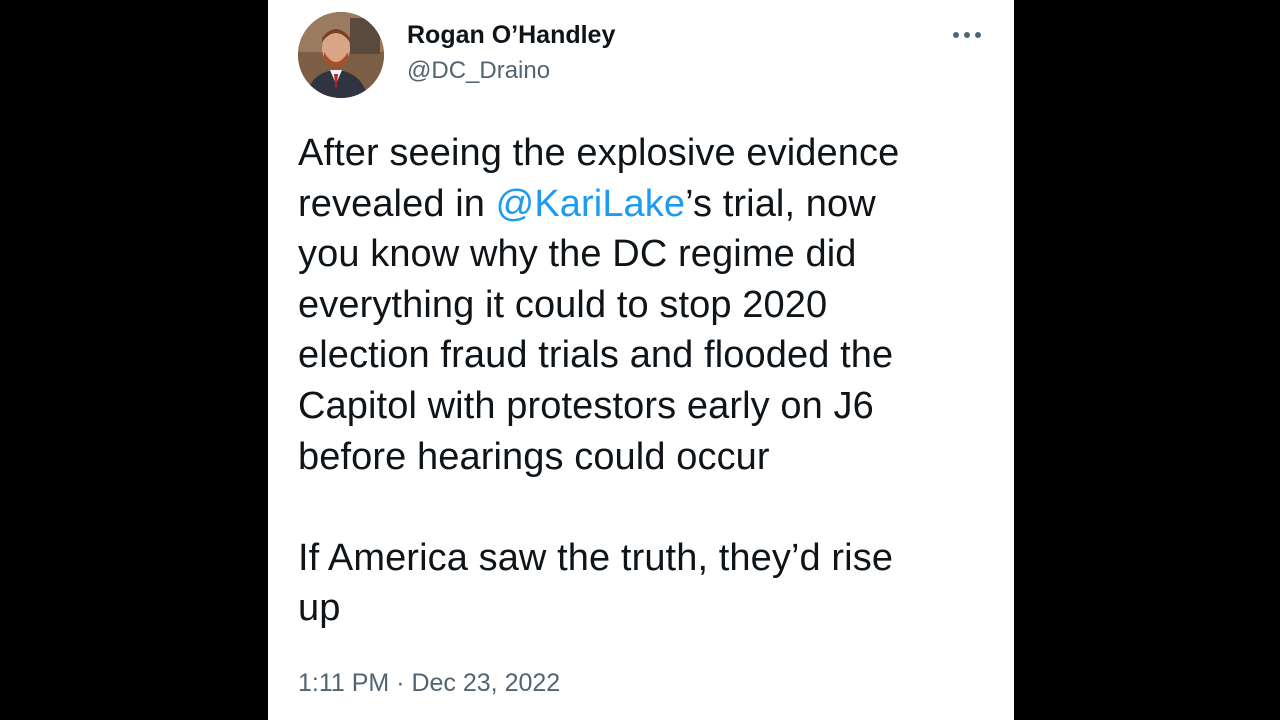  Describe the element at coordinates (478, 71) in the screenshot. I see `author-handle: @DC_Draino` at that location.